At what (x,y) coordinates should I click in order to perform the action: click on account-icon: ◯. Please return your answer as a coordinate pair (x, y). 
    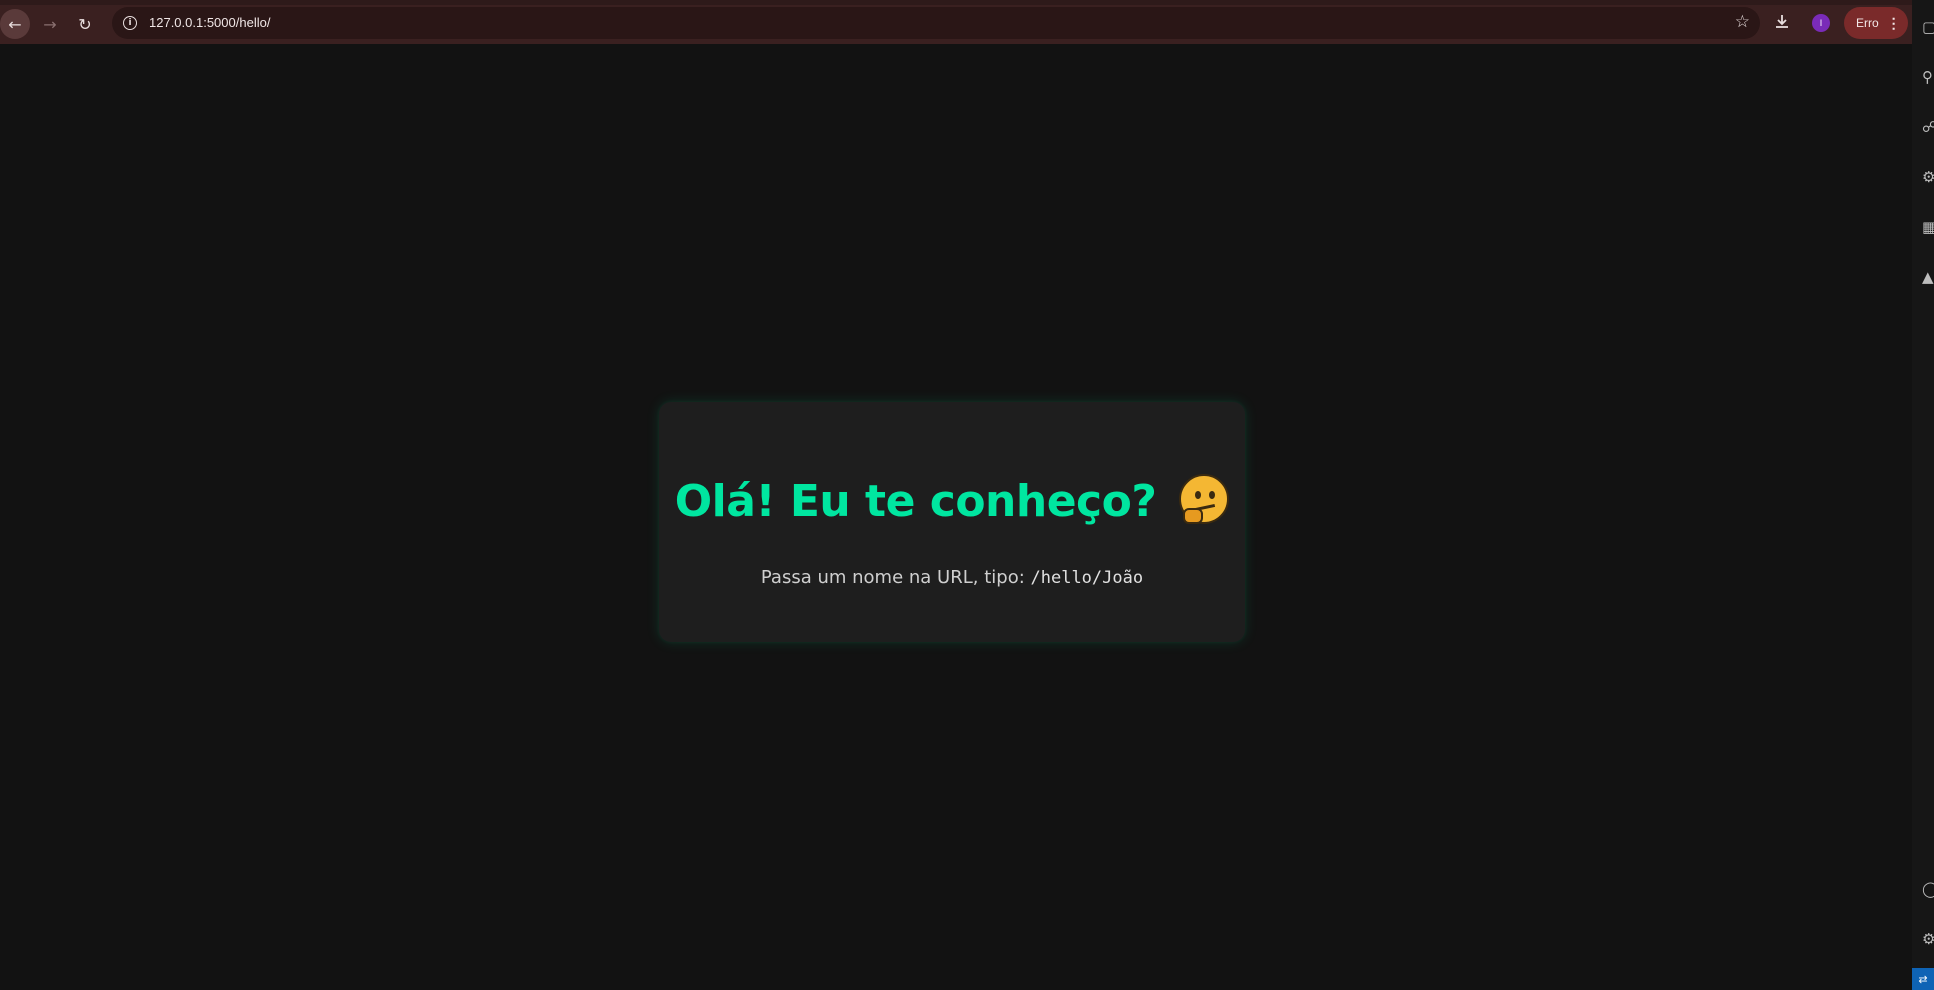
    Looking at the image, I should click on (1928, 889).